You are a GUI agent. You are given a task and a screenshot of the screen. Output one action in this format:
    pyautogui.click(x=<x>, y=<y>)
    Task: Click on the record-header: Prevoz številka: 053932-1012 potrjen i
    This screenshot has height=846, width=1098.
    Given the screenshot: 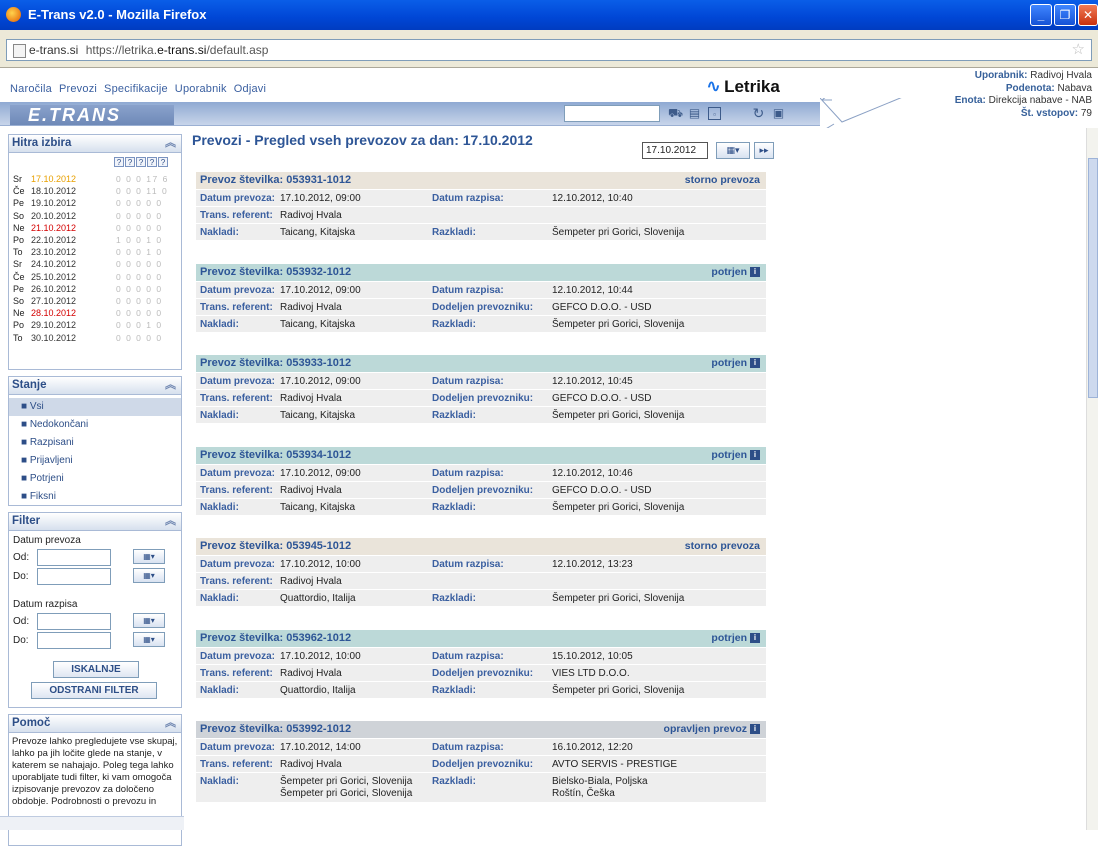 What is the action you would take?
    pyautogui.click(x=481, y=272)
    